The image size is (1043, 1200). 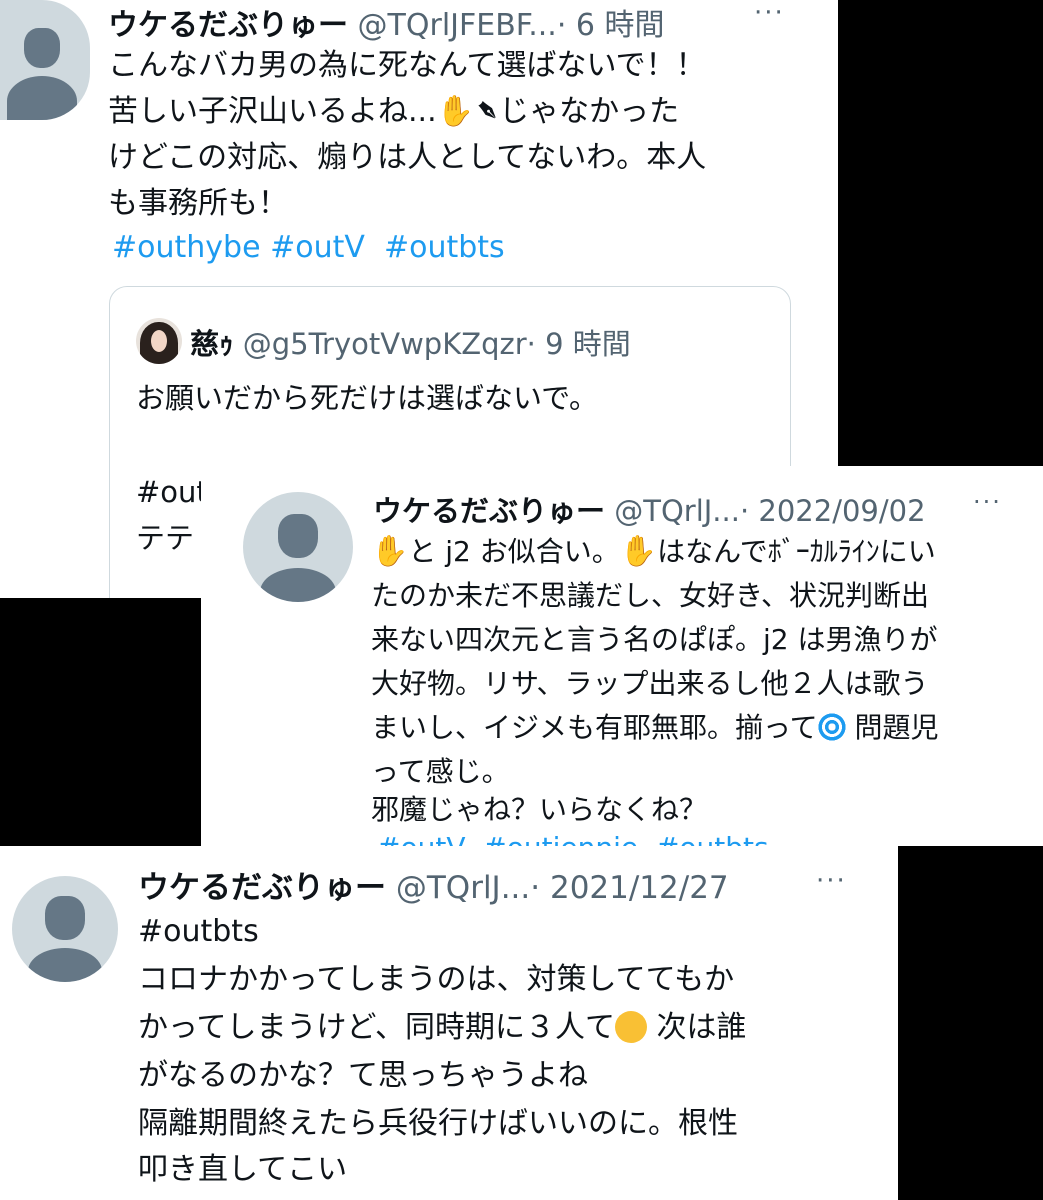 I want to click on tweet-text-line: こんなバカ男の為に死なんて選ばないで！！, so click(x=407, y=65).